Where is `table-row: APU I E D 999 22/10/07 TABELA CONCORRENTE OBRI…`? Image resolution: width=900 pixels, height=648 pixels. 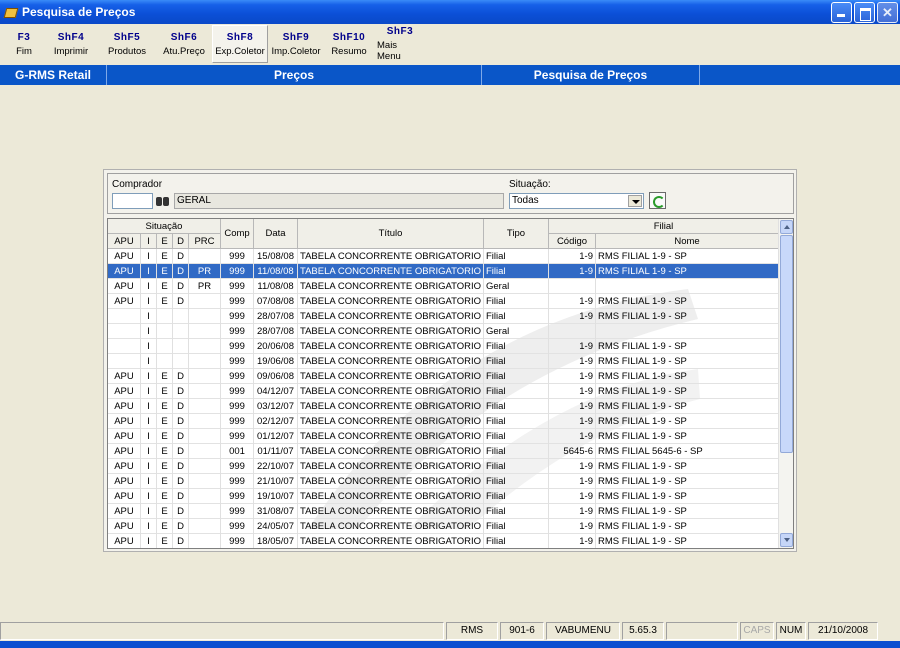 table-row: APU I E D 999 22/10/07 TABELA CONCORRENTE OBRI… is located at coordinates (443, 466).